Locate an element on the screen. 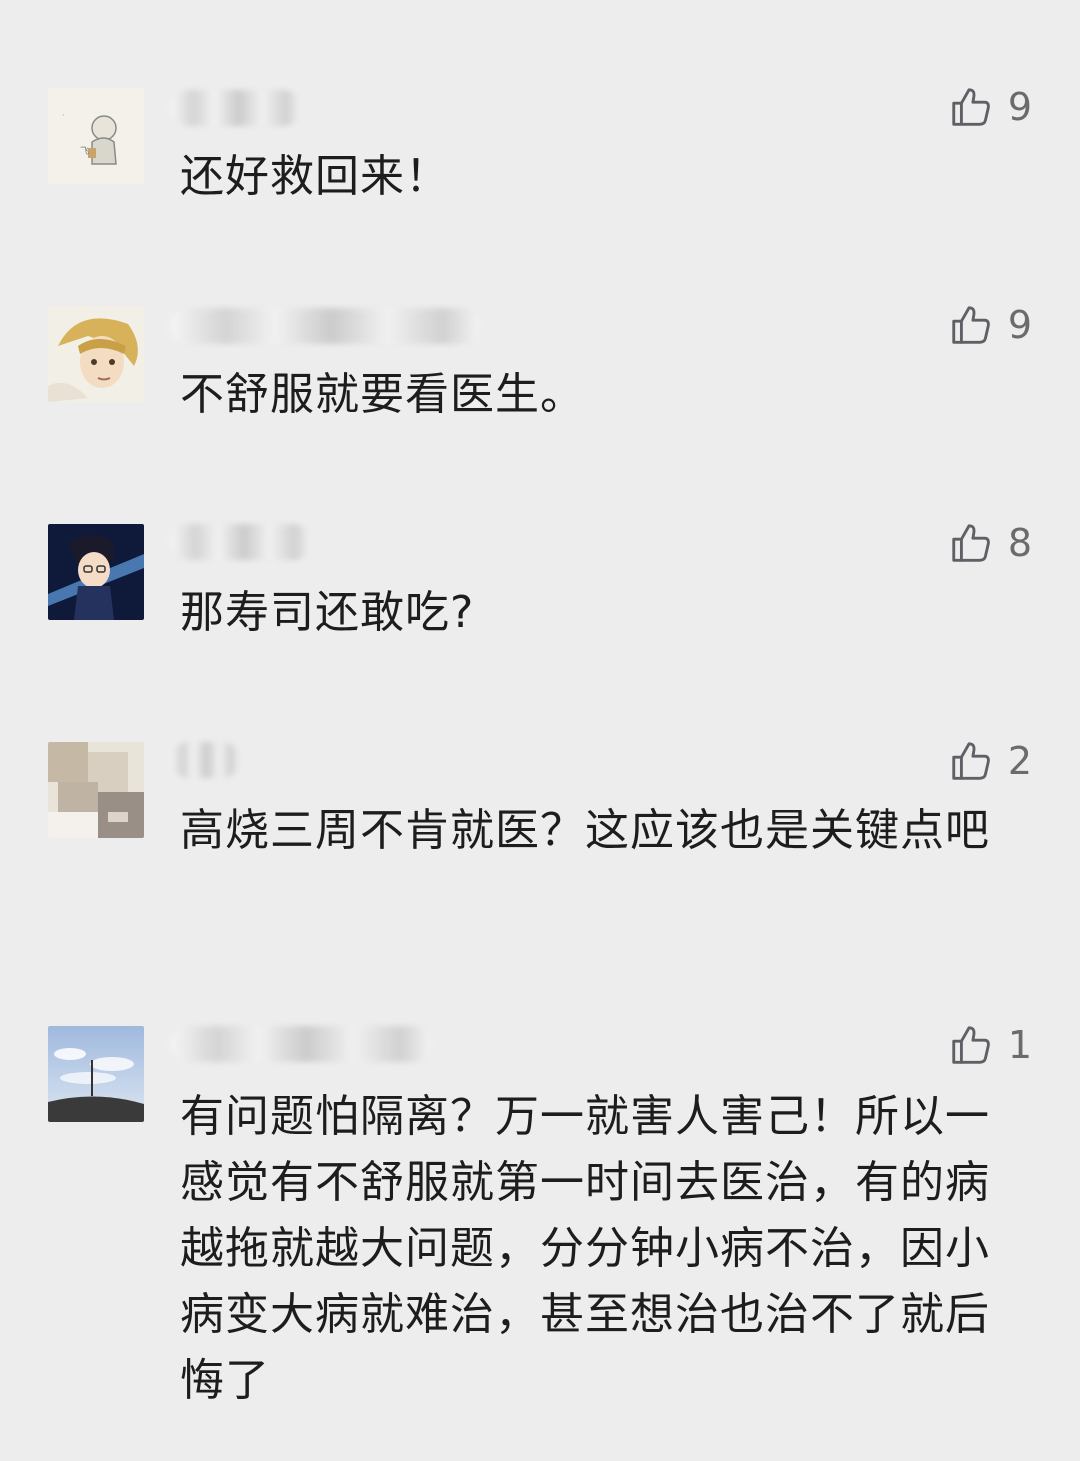 This screenshot has height=1461, width=1080. like-count: 8 is located at coordinates (1019, 543).